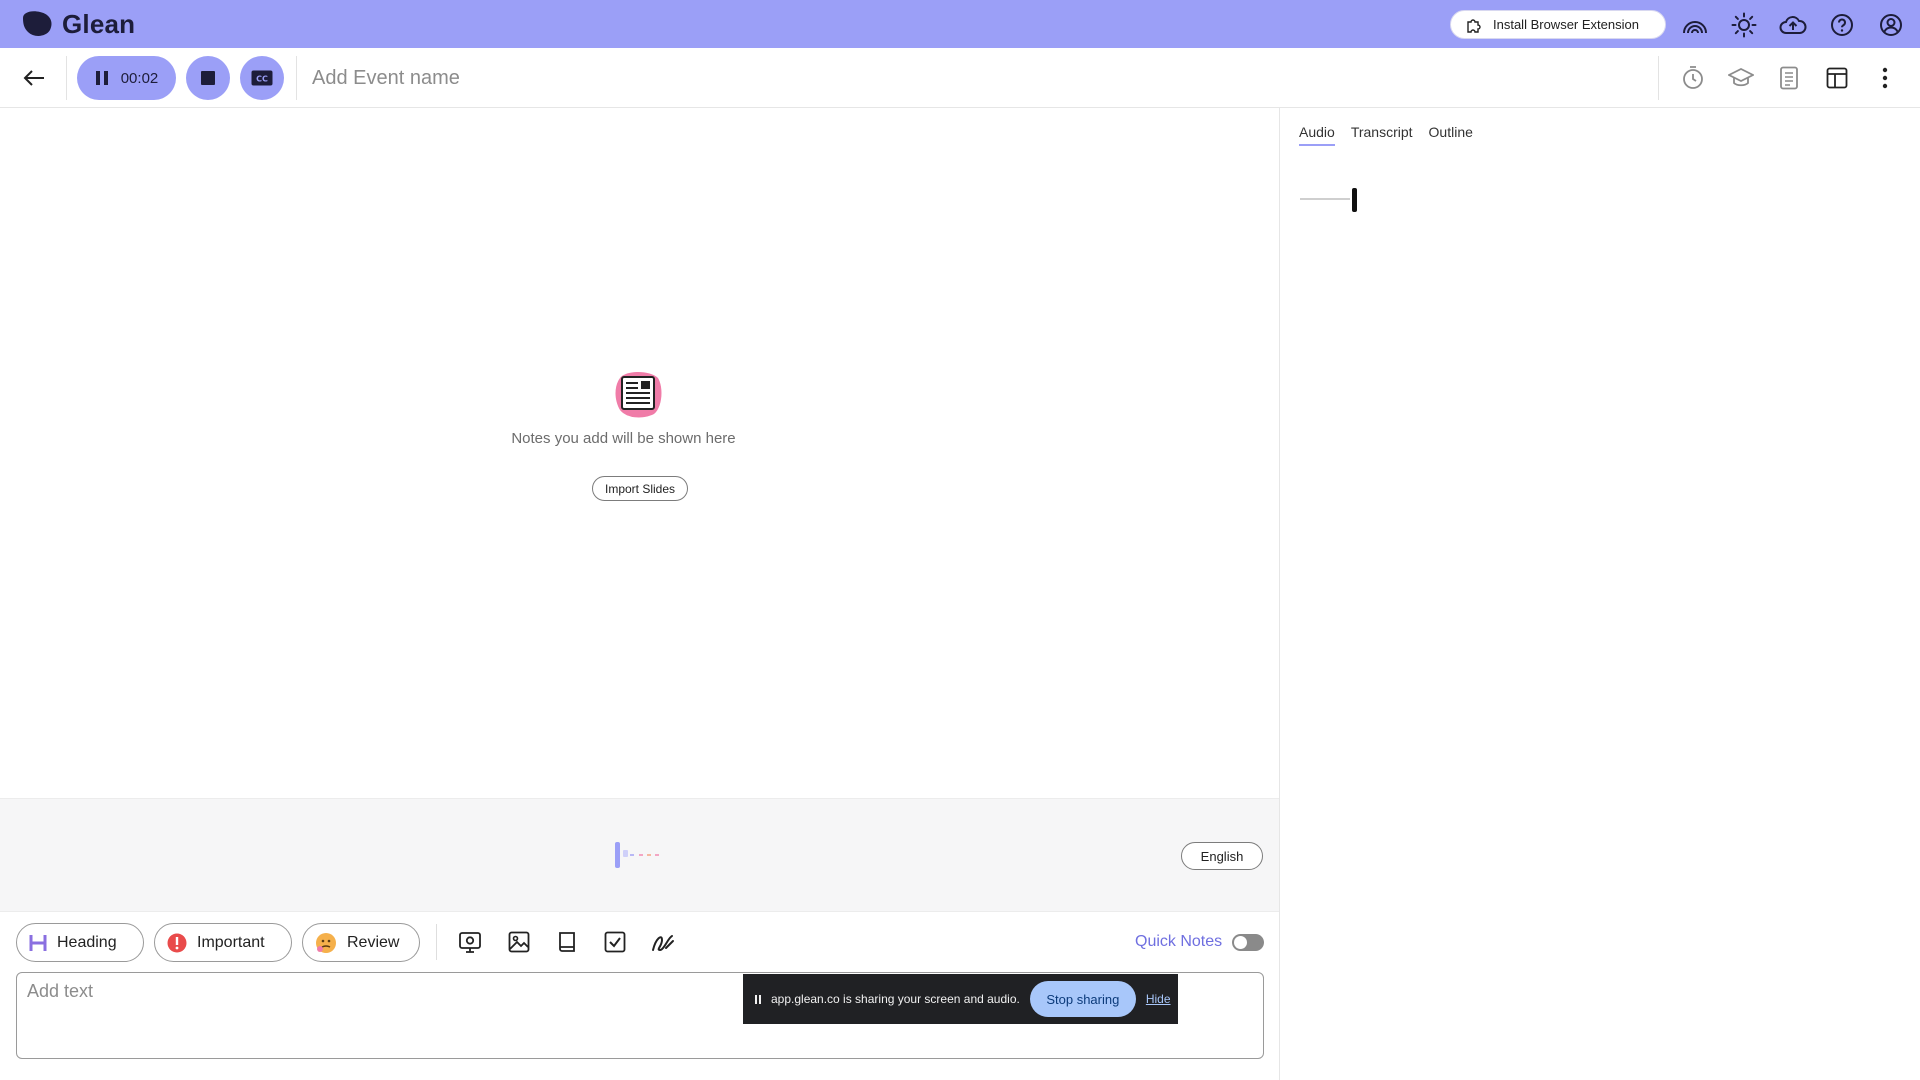 This screenshot has height=1080, width=1920. Describe the element at coordinates (638, 395) in the screenshot. I see `notes-empty-icon` at that location.